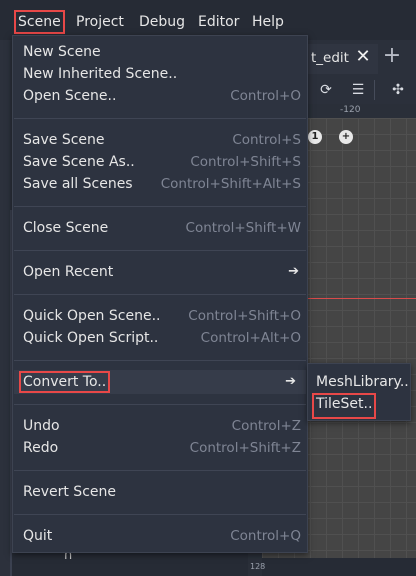 The image size is (416, 576). What do you see at coordinates (230, 184) in the screenshot?
I see `menu-item-shortcut: Control+Shift+Alt+S` at bounding box center [230, 184].